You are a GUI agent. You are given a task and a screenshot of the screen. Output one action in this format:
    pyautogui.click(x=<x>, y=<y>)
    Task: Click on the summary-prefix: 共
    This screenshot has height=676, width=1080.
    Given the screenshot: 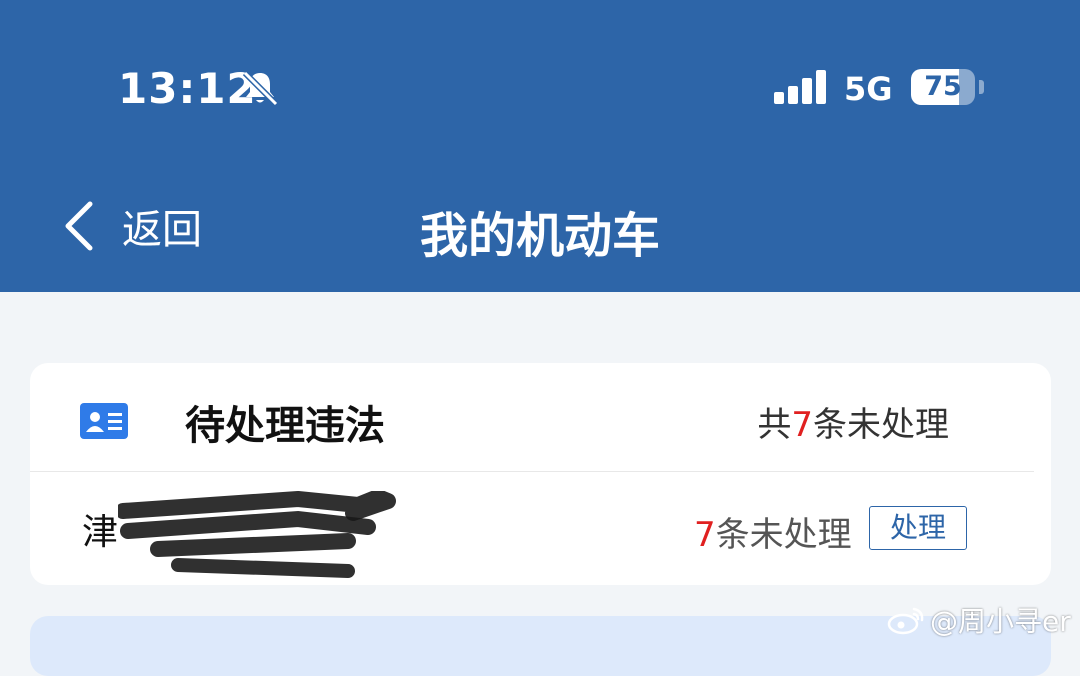 What is the action you would take?
    pyautogui.click(x=774, y=425)
    